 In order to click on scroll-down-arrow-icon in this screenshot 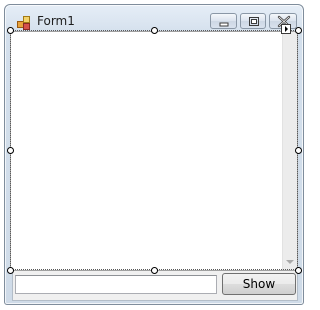, I will do `click(290, 262)`.